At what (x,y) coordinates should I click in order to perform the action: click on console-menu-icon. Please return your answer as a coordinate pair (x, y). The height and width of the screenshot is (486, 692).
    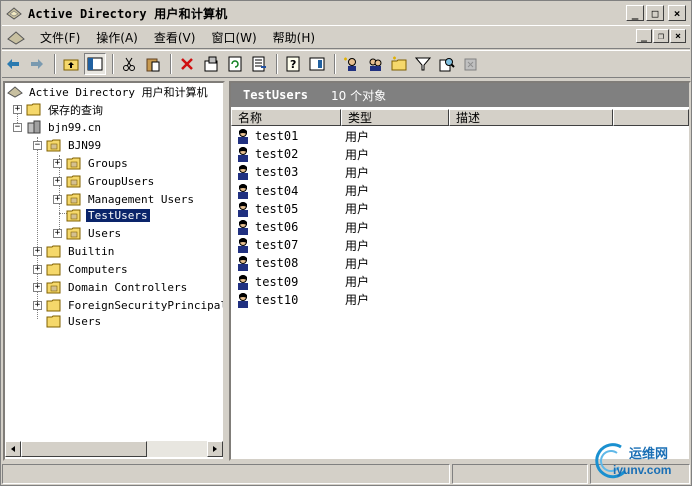
    Looking at the image, I should click on (16, 37).